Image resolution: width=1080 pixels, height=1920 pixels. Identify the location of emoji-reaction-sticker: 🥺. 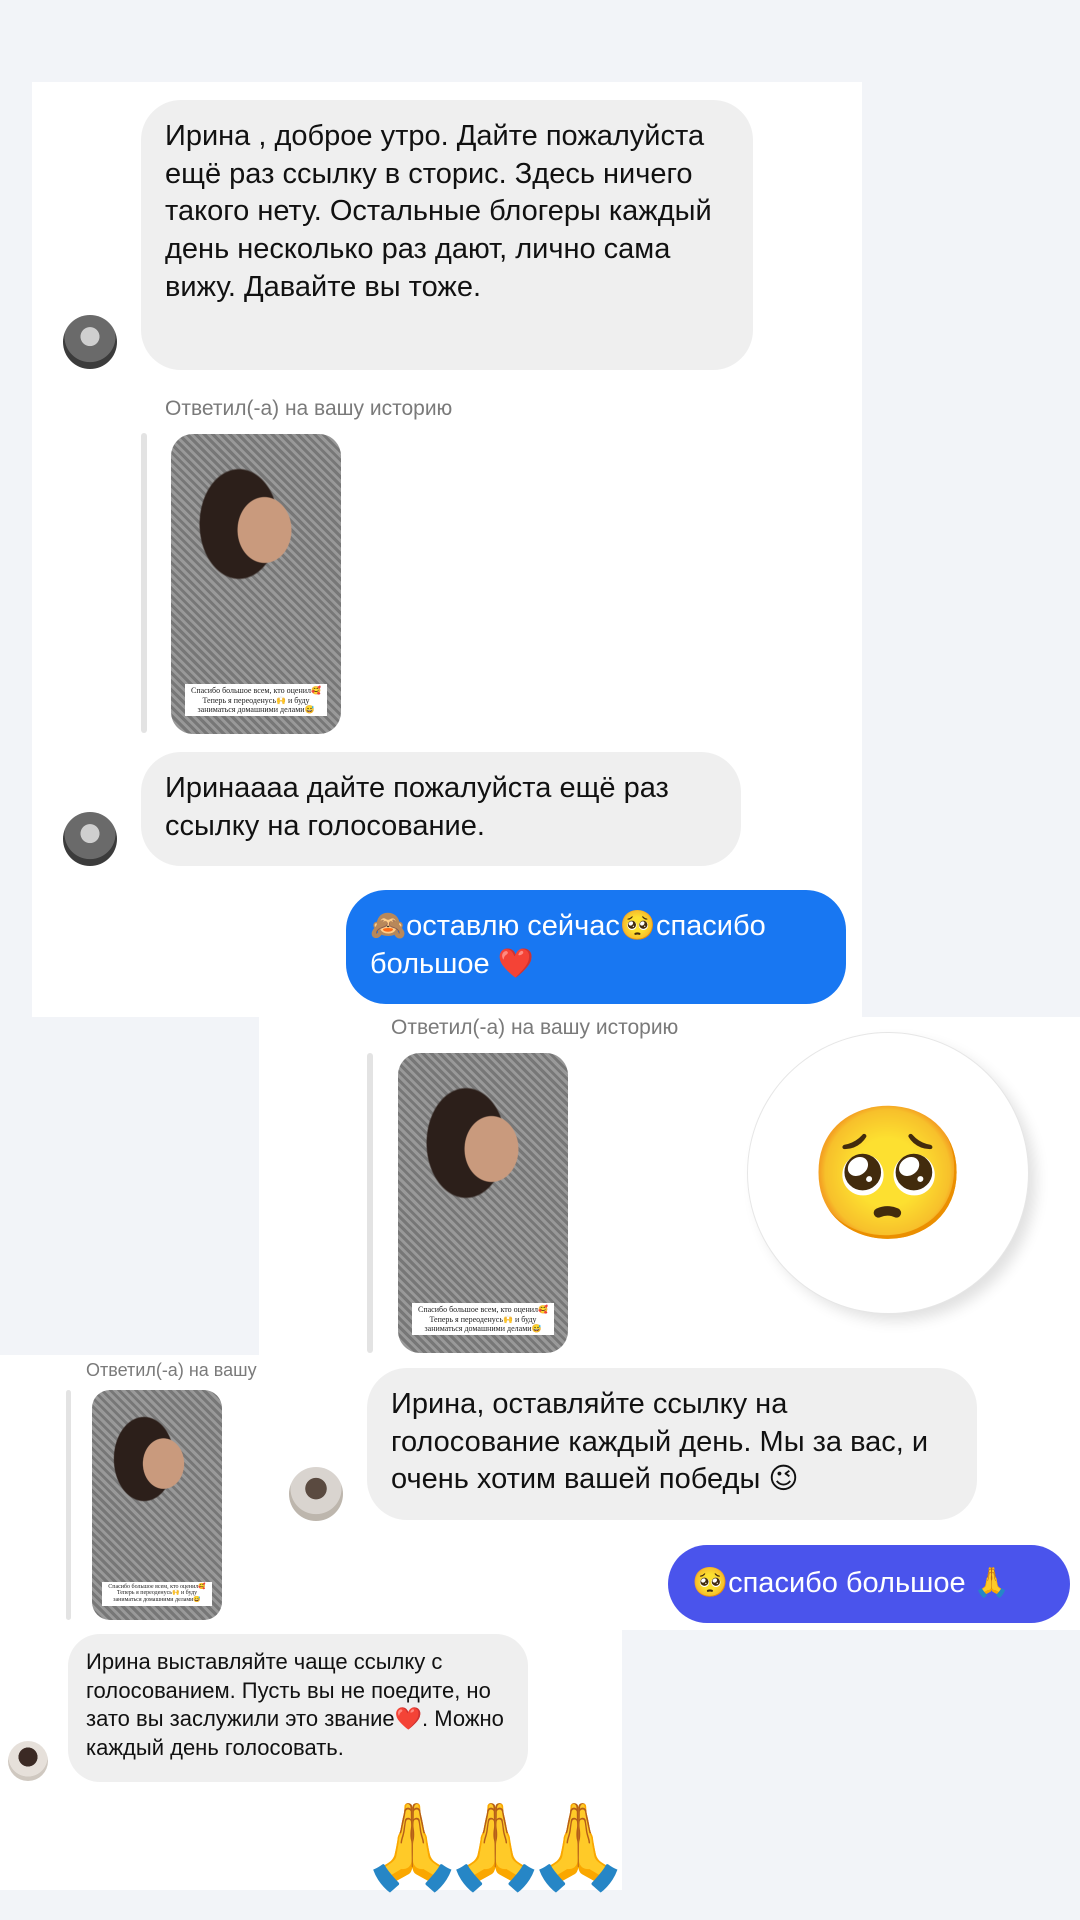
(888, 1173).